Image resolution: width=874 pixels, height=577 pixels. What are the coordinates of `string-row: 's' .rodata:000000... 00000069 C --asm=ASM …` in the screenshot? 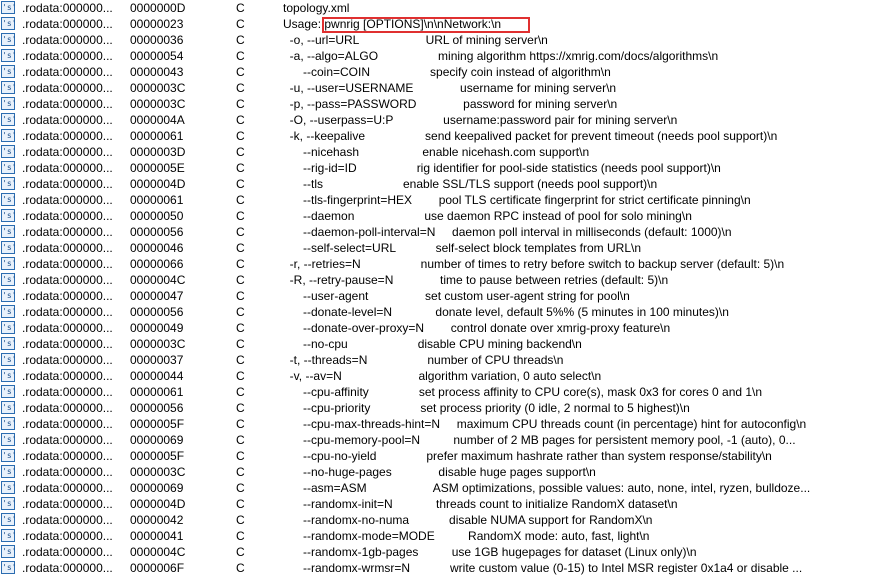 It's located at (437, 488).